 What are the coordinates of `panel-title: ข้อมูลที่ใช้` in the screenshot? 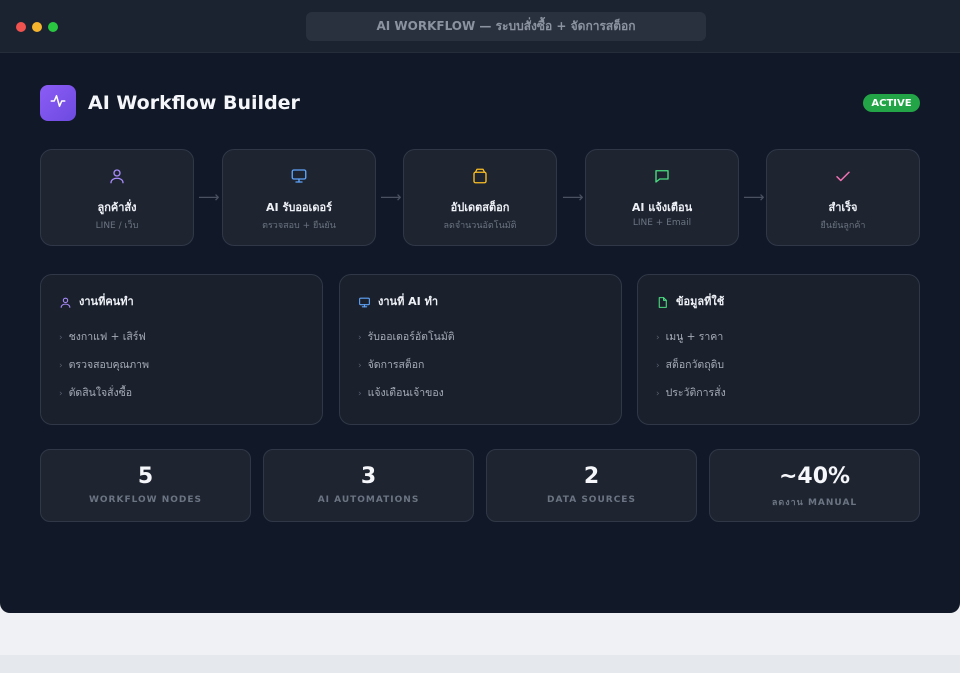 It's located at (700, 301).